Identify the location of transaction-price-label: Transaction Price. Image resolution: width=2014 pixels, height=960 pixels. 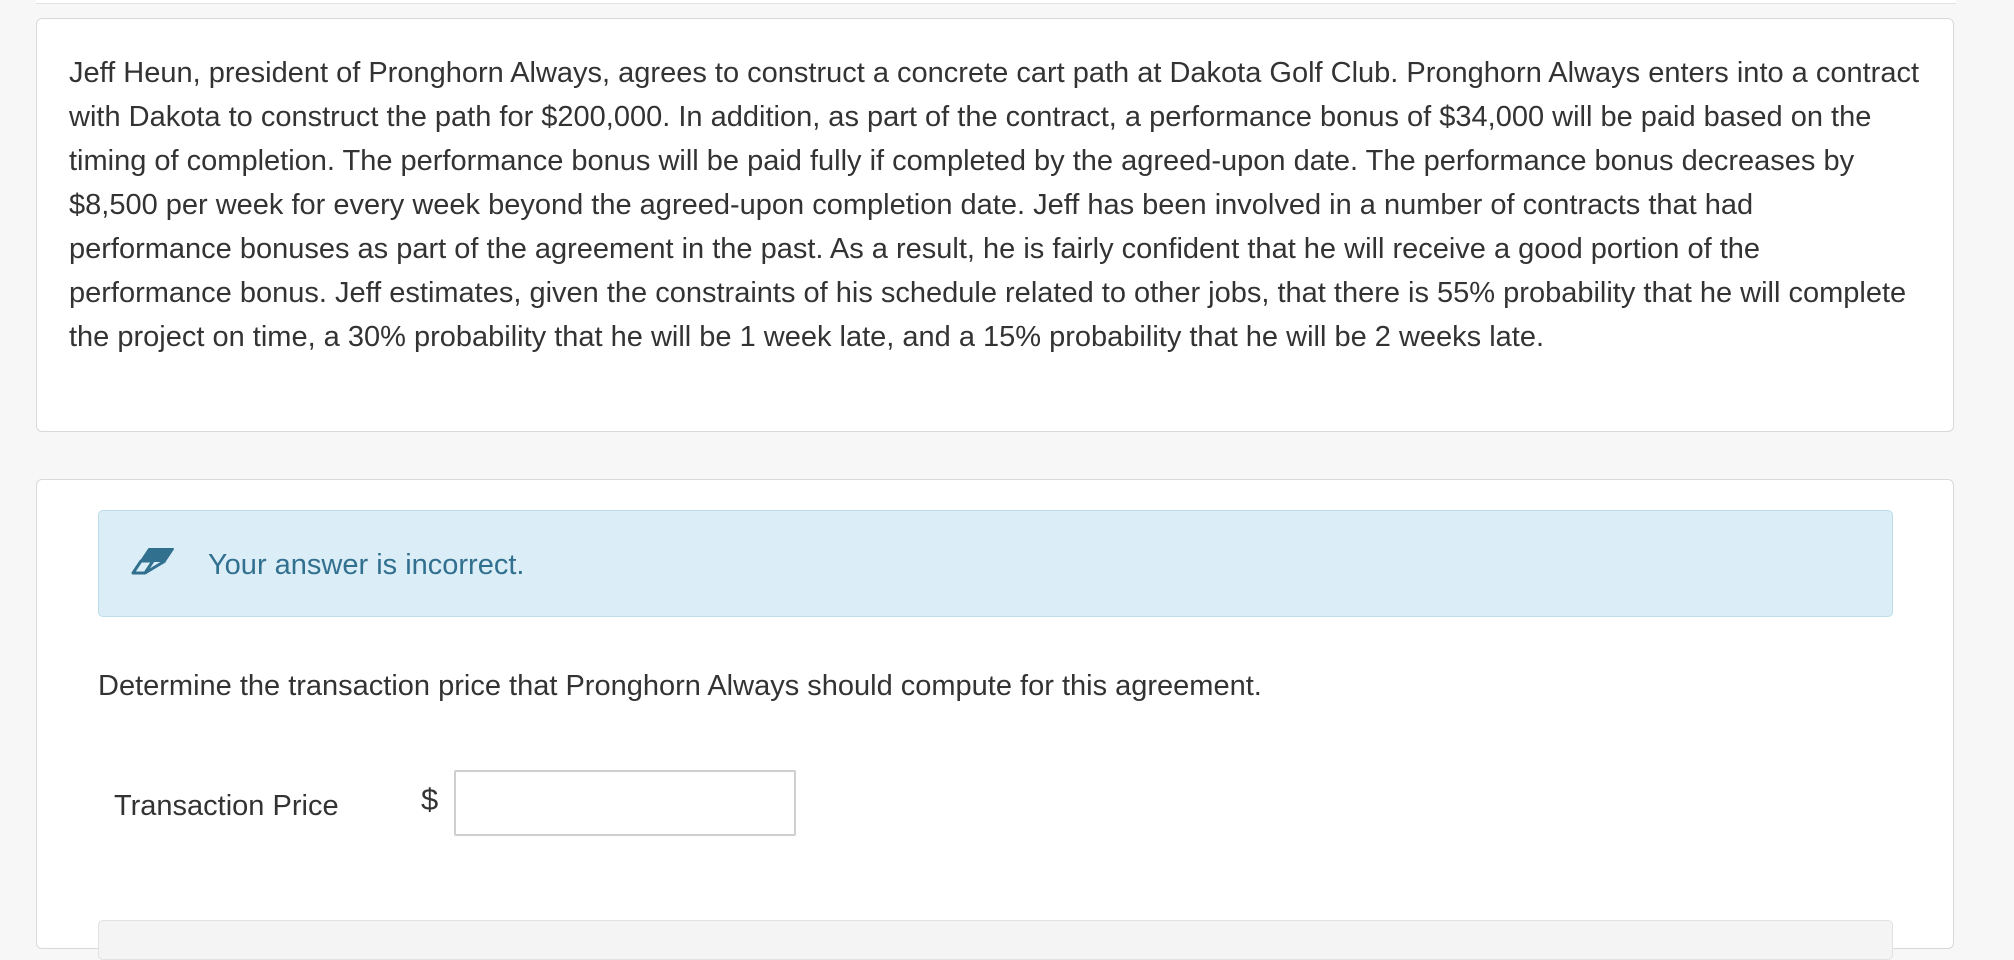
(226, 806).